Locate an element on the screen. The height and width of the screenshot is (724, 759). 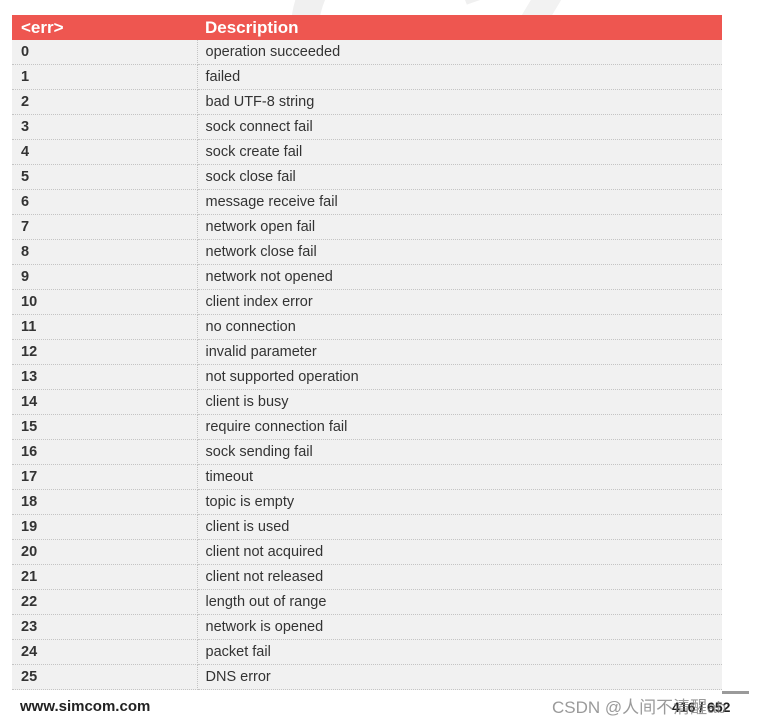
error-description-cell: sock connect fail is located at coordinates (459, 127).